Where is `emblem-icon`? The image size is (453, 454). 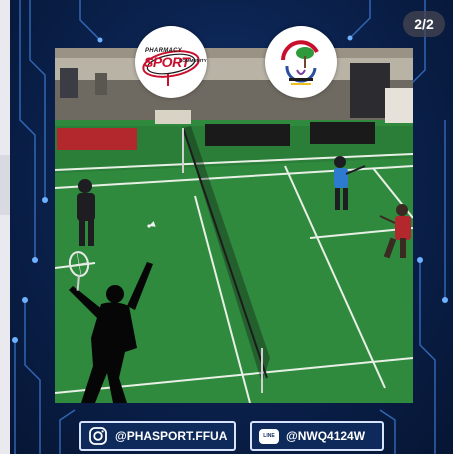
emblem-icon is located at coordinates (300, 62).